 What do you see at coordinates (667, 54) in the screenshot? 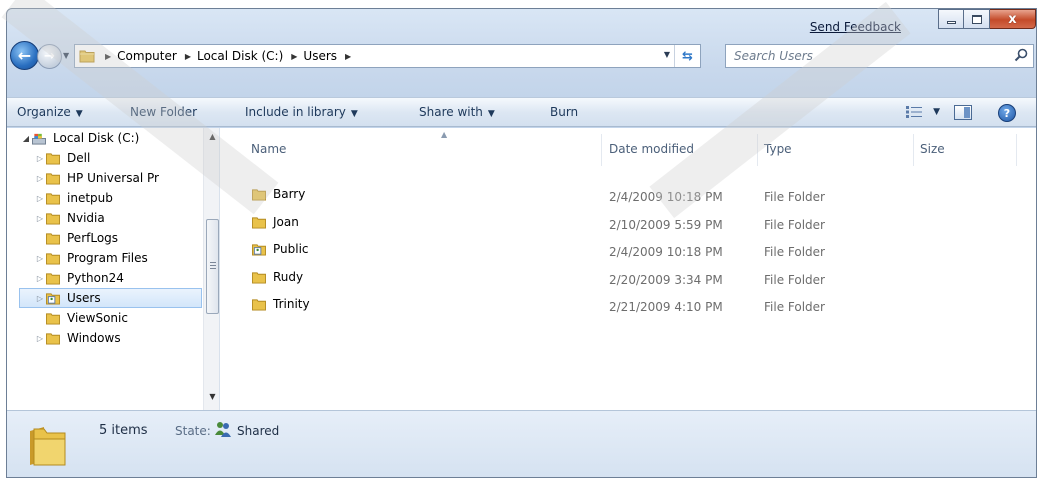
I see `address-history-dropdown: ▼` at bounding box center [667, 54].